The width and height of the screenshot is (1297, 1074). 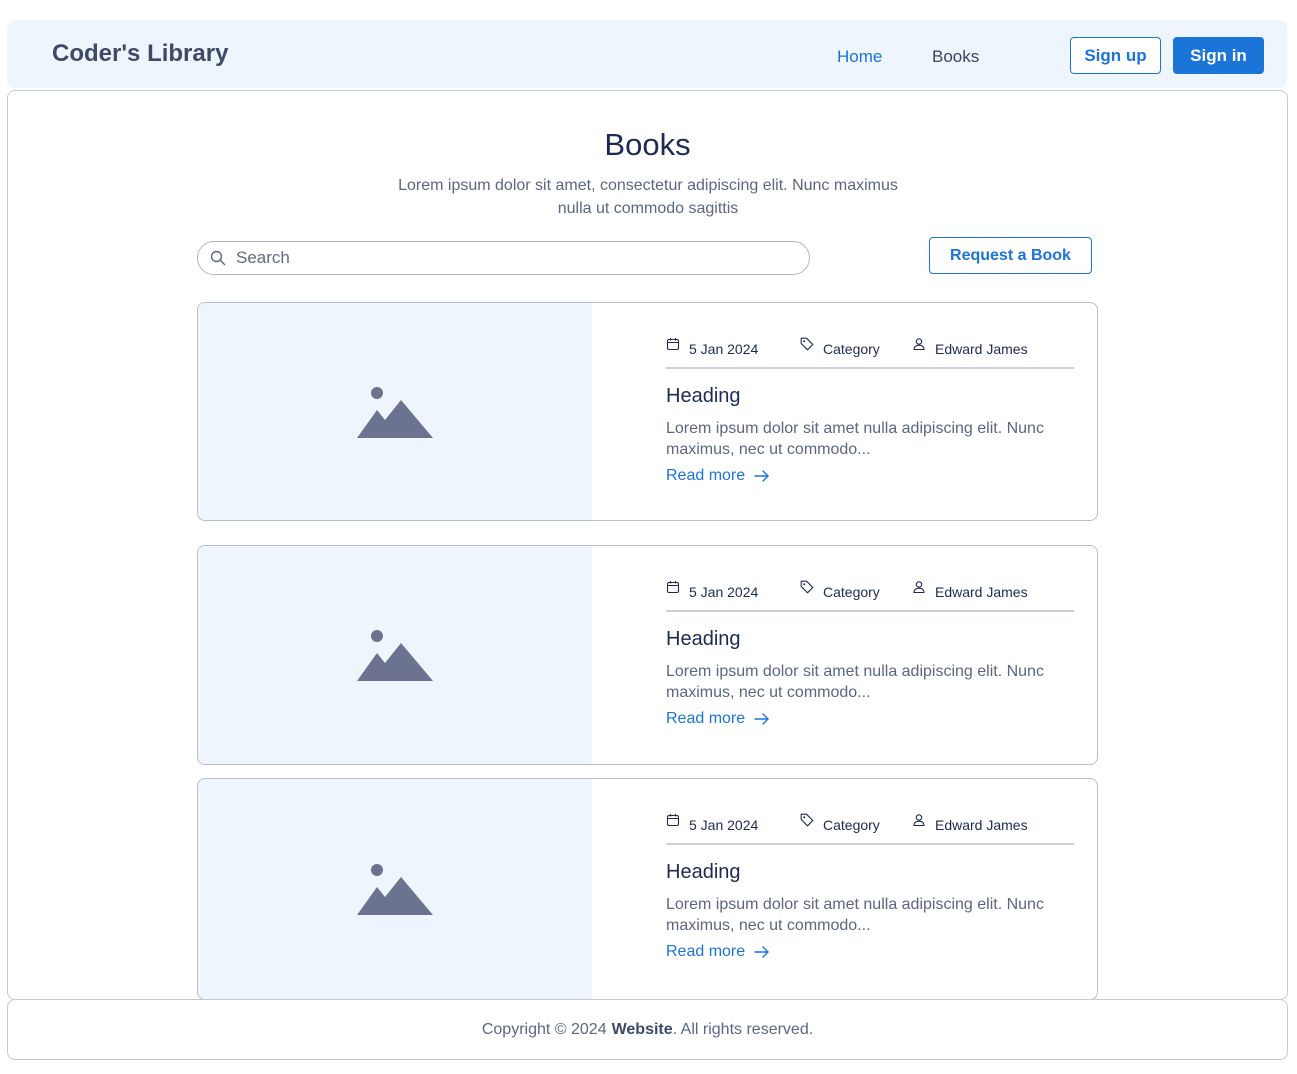 What do you see at coordinates (859, 57) in the screenshot?
I see `nav-link-home: Home` at bounding box center [859, 57].